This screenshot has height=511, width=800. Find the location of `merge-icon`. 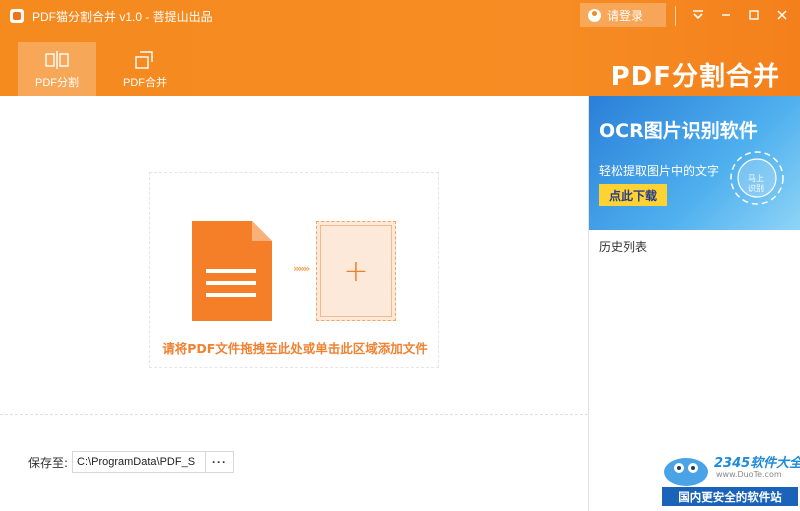

merge-icon is located at coordinates (144, 60).